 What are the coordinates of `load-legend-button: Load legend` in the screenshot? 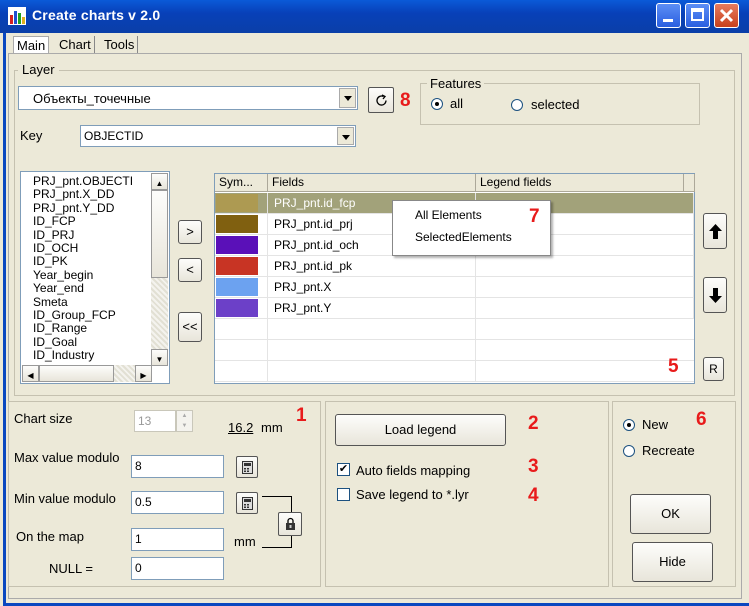 It's located at (420, 430).